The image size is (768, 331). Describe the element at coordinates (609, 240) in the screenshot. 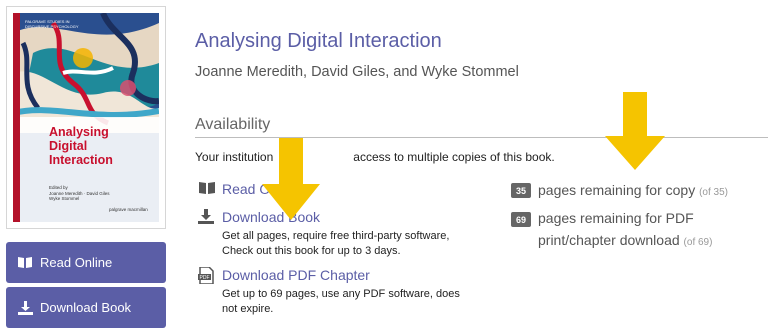

I see `pdf-remaining-label-line2: print/chapter download` at that location.